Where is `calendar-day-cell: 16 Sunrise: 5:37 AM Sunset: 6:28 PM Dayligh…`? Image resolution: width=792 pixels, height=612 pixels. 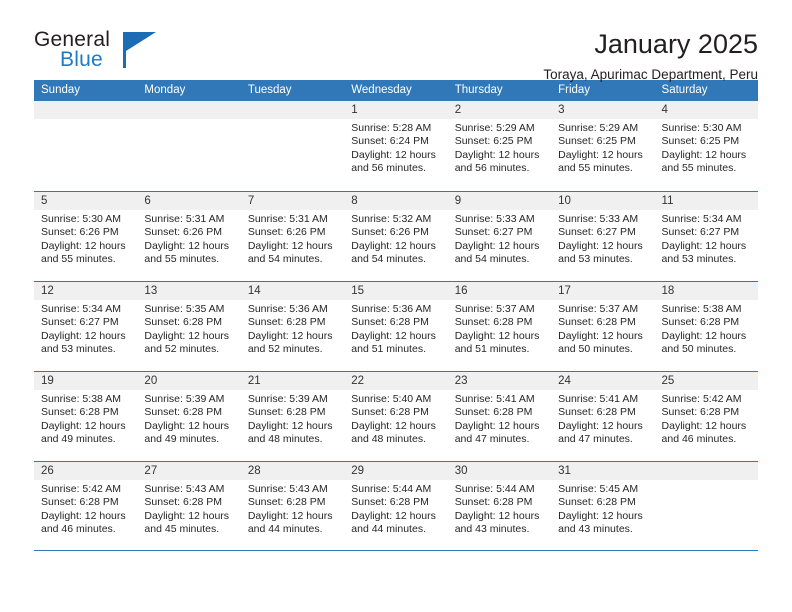 calendar-day-cell: 16 Sunrise: 5:37 AM Sunset: 6:28 PM Dayligh… is located at coordinates (499, 326).